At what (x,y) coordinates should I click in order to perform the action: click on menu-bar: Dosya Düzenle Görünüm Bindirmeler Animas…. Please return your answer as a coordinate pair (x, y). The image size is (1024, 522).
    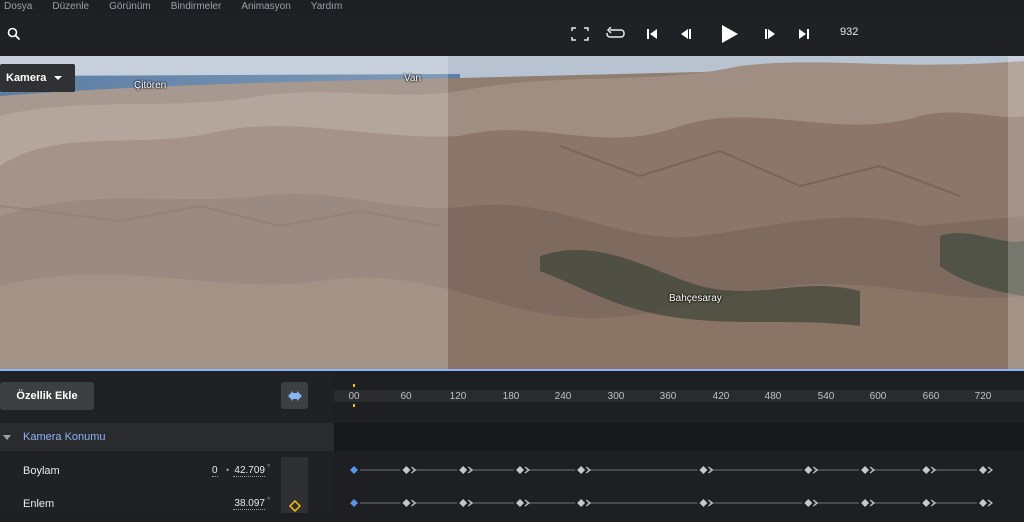
    Looking at the image, I should click on (512, 7).